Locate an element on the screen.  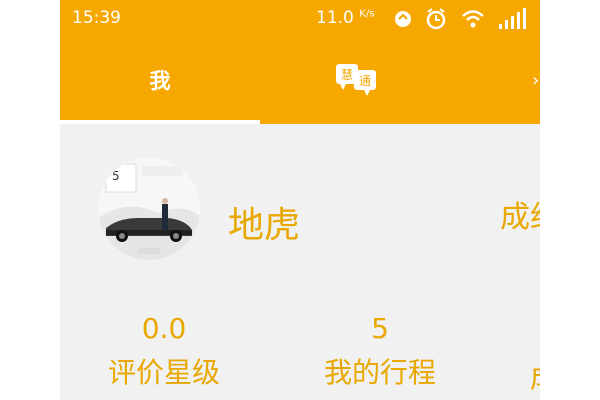
trips-label: 我的行程 is located at coordinates (379, 372).